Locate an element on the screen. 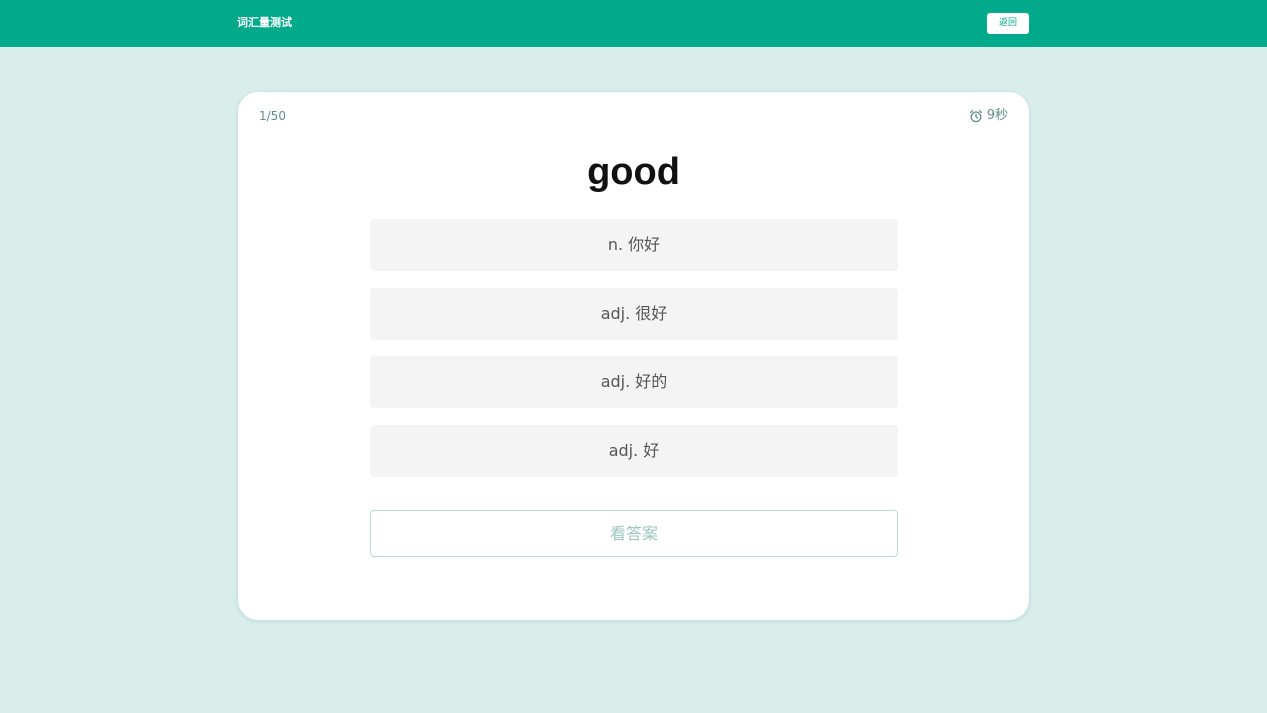  answer-option: adj. 好 is located at coordinates (634, 451).